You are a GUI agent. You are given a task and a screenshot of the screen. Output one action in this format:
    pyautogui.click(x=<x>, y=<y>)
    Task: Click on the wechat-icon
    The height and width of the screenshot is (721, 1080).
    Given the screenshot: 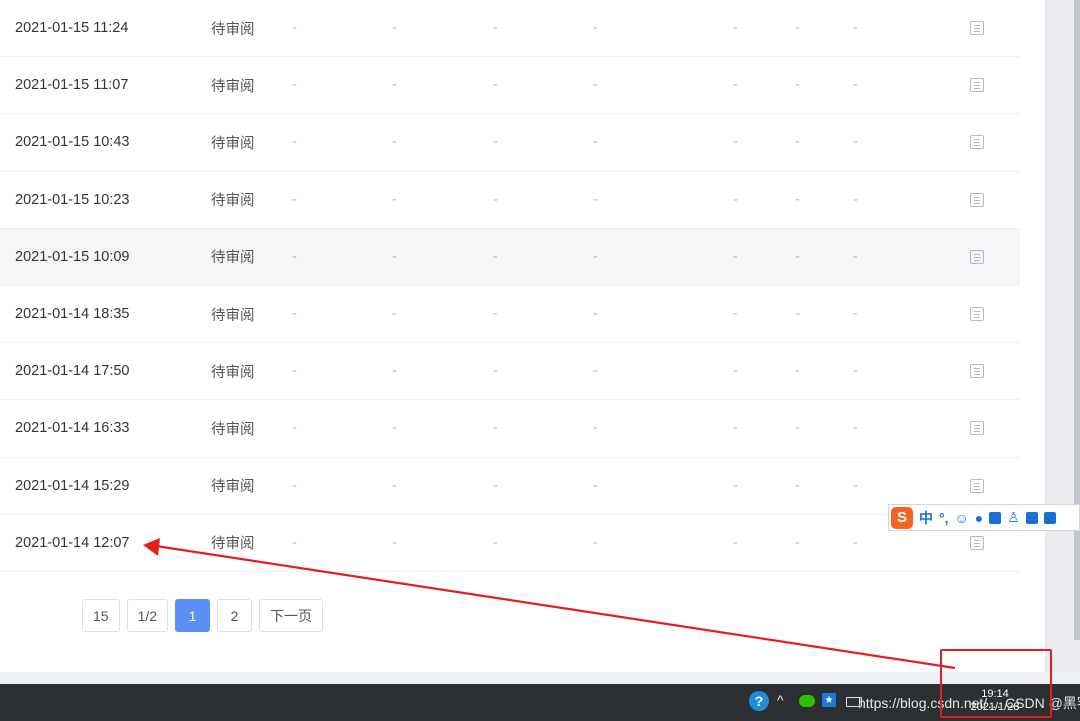 What is the action you would take?
    pyautogui.click(x=807, y=701)
    